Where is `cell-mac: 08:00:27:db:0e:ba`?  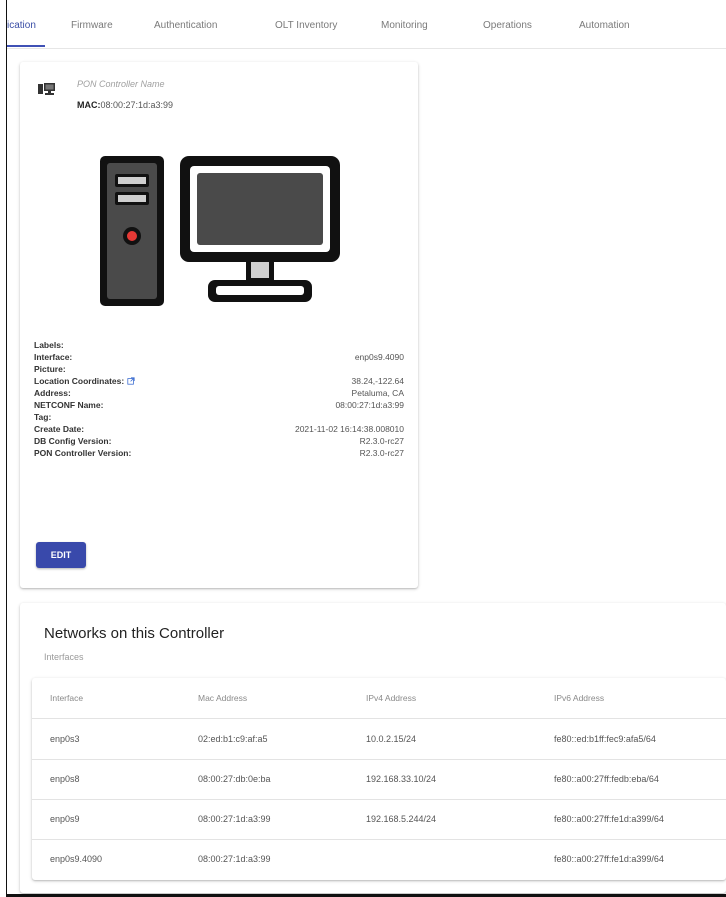 cell-mac: 08:00:27:db:0e:ba is located at coordinates (234, 779).